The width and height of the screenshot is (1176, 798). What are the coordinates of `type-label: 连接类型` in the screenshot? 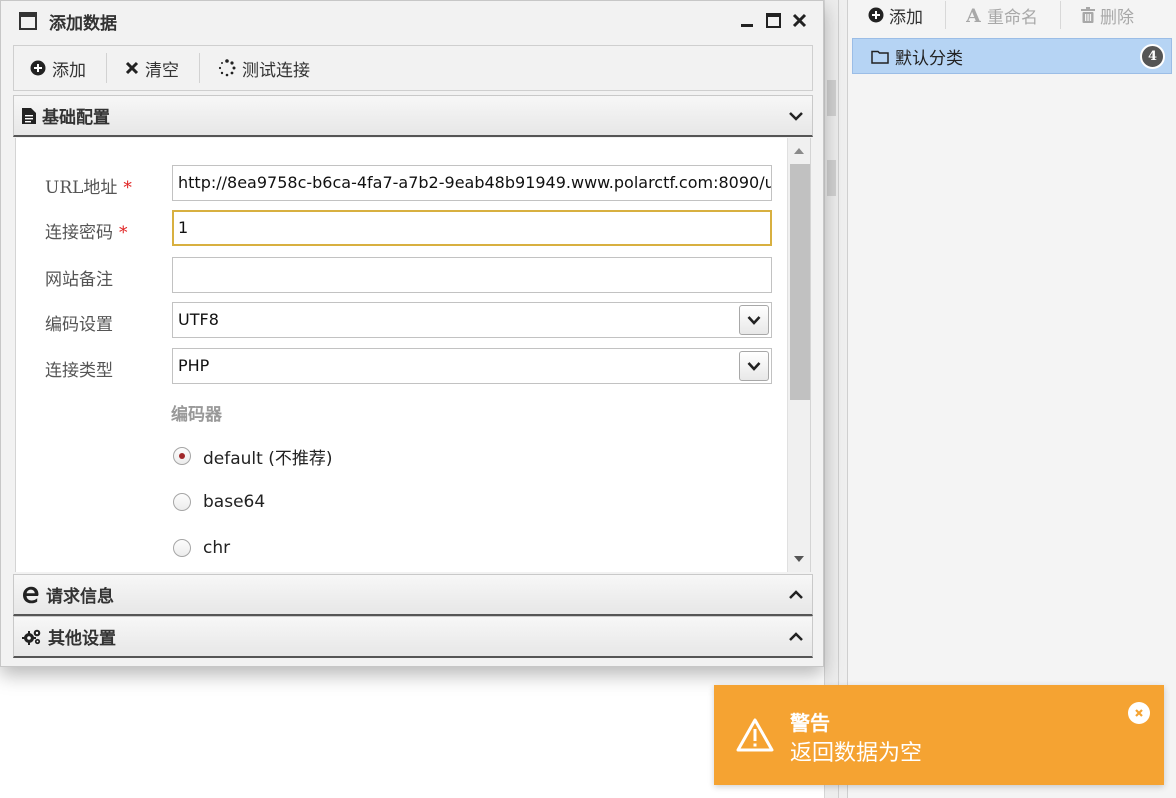 It's located at (79, 371).